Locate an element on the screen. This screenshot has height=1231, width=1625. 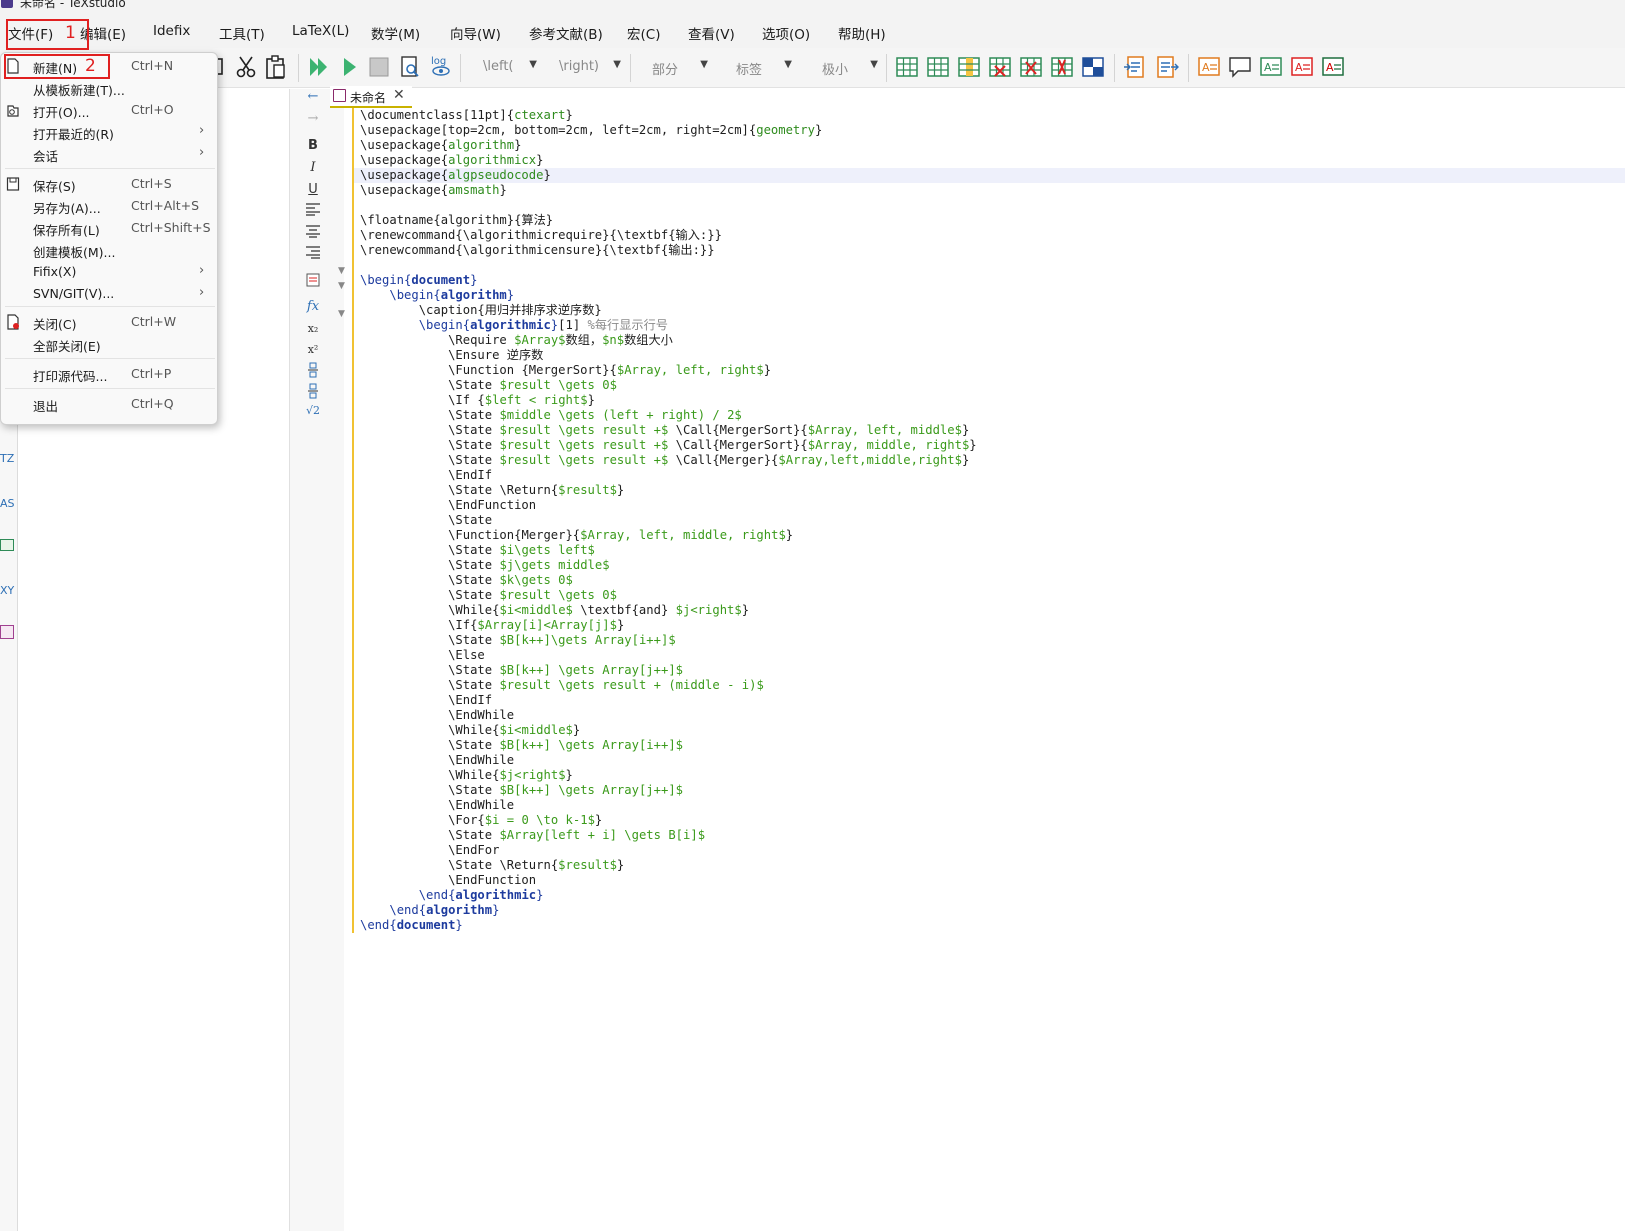
unsaved-file-icon is located at coordinates (339, 95).